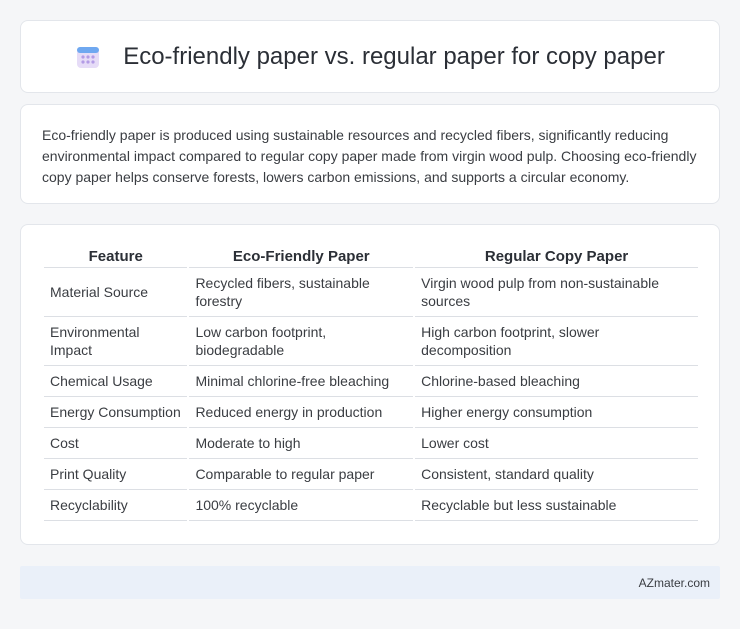 The image size is (740, 629). What do you see at coordinates (301, 412) in the screenshot?
I see `table-cell: Reduced energy in production` at bounding box center [301, 412].